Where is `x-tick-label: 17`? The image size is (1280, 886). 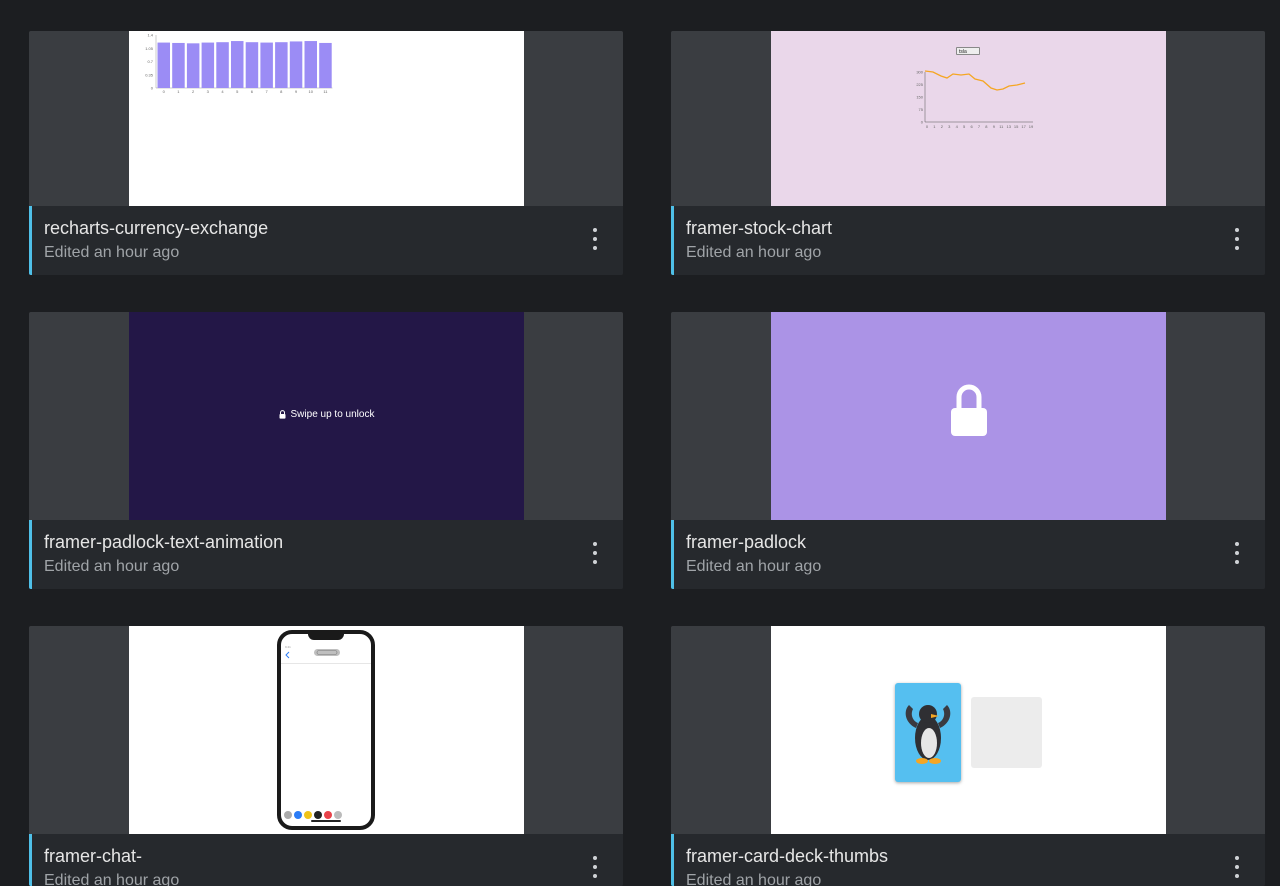
x-tick-label: 17 is located at coordinates (1023, 126).